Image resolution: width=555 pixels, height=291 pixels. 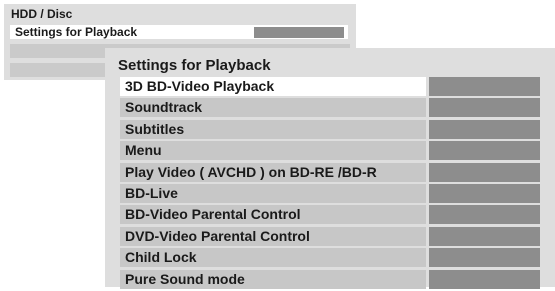 I want to click on parent-menu-item-label: Settings for Playback, so click(x=76, y=32).